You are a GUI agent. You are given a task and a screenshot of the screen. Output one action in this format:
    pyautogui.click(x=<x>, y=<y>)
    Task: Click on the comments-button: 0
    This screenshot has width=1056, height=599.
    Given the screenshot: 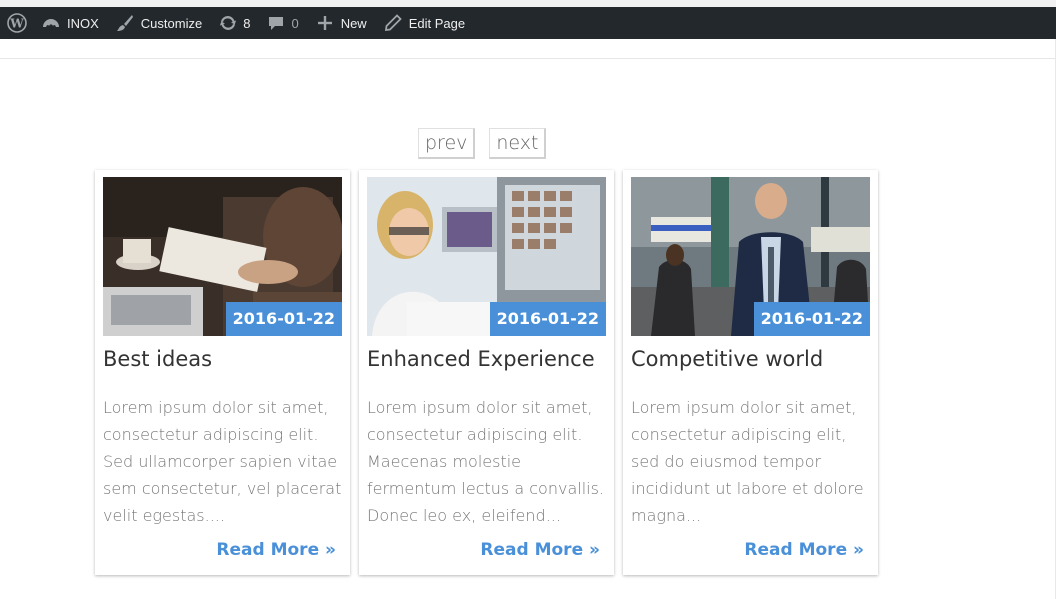 What is the action you would take?
    pyautogui.click(x=282, y=23)
    